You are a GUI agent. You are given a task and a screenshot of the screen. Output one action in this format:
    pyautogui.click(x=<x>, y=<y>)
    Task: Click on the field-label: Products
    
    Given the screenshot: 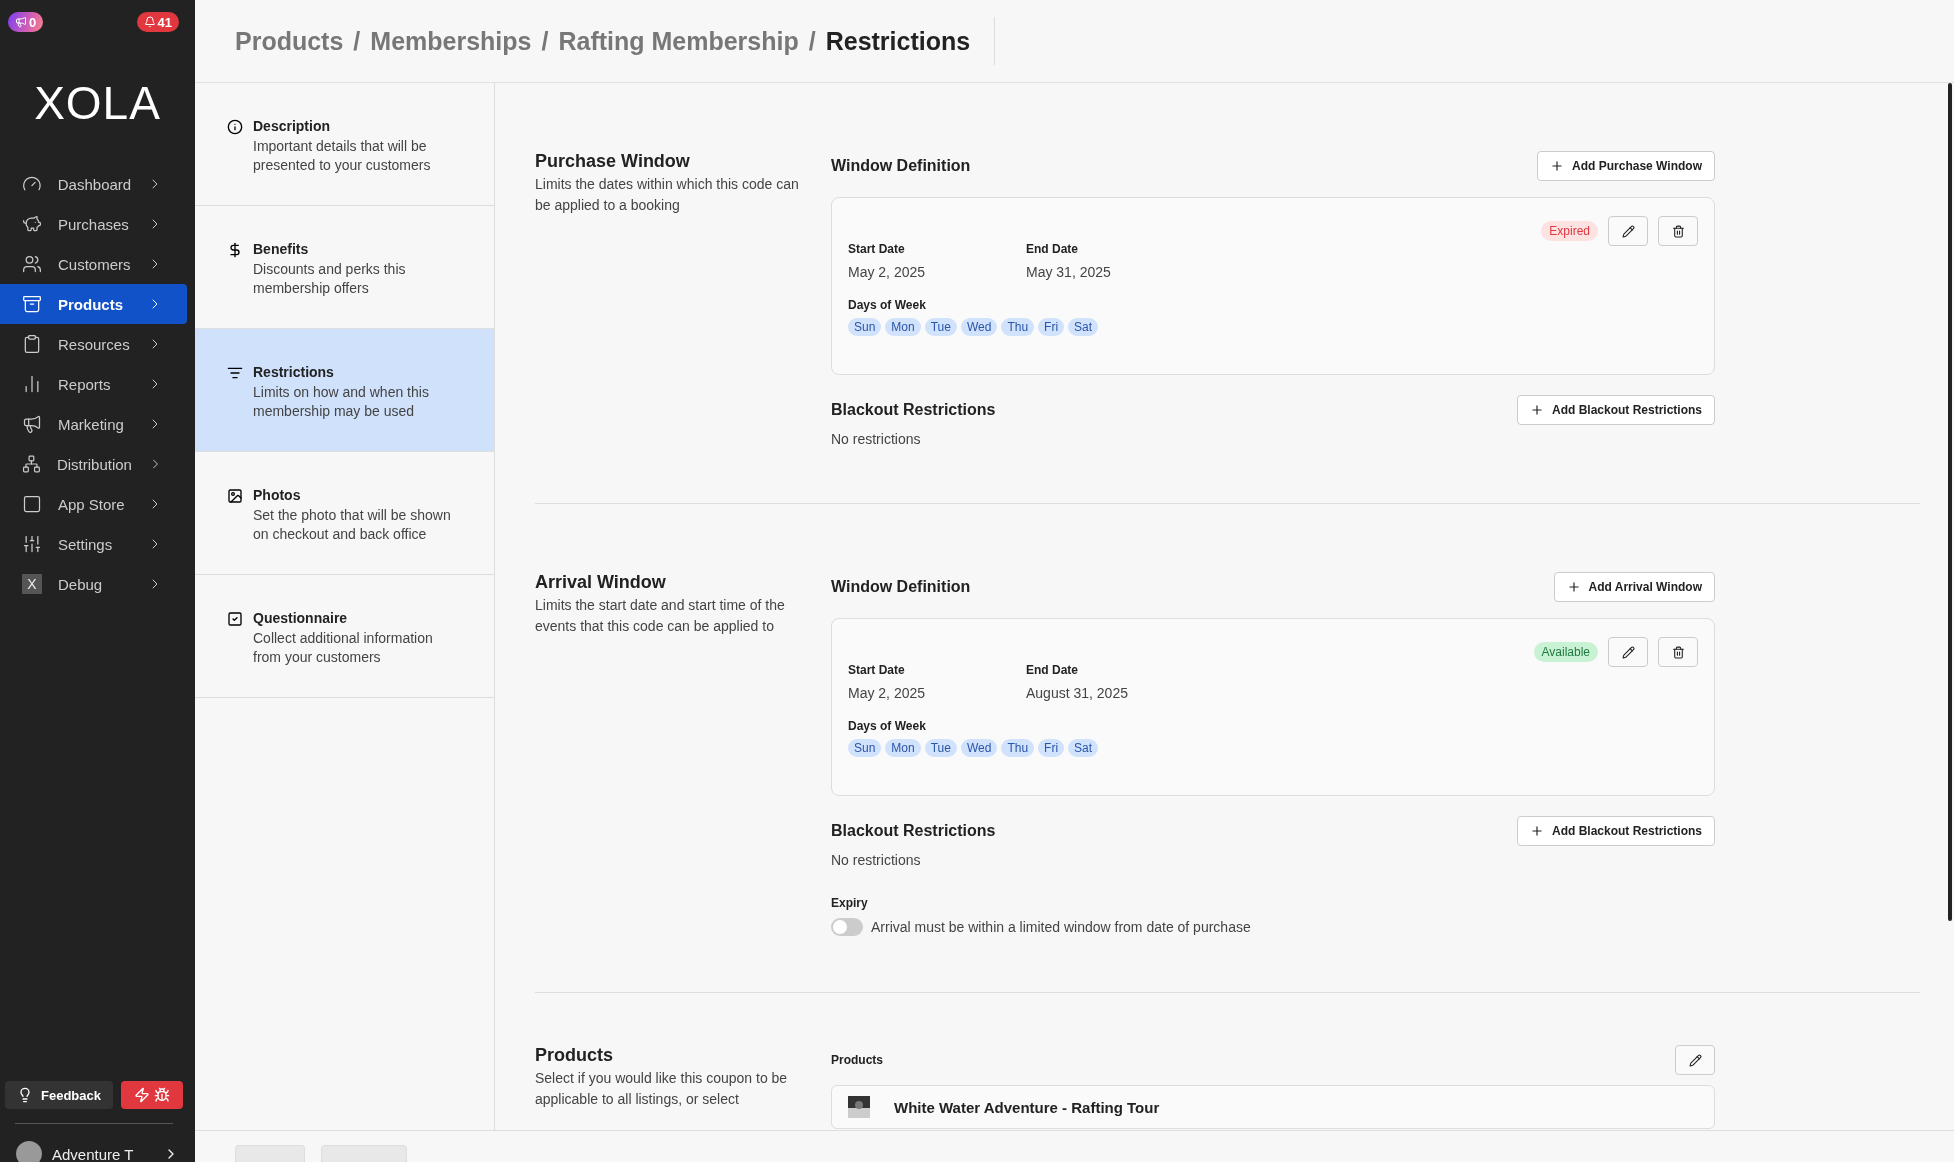 What is the action you would take?
    pyautogui.click(x=857, y=1060)
    